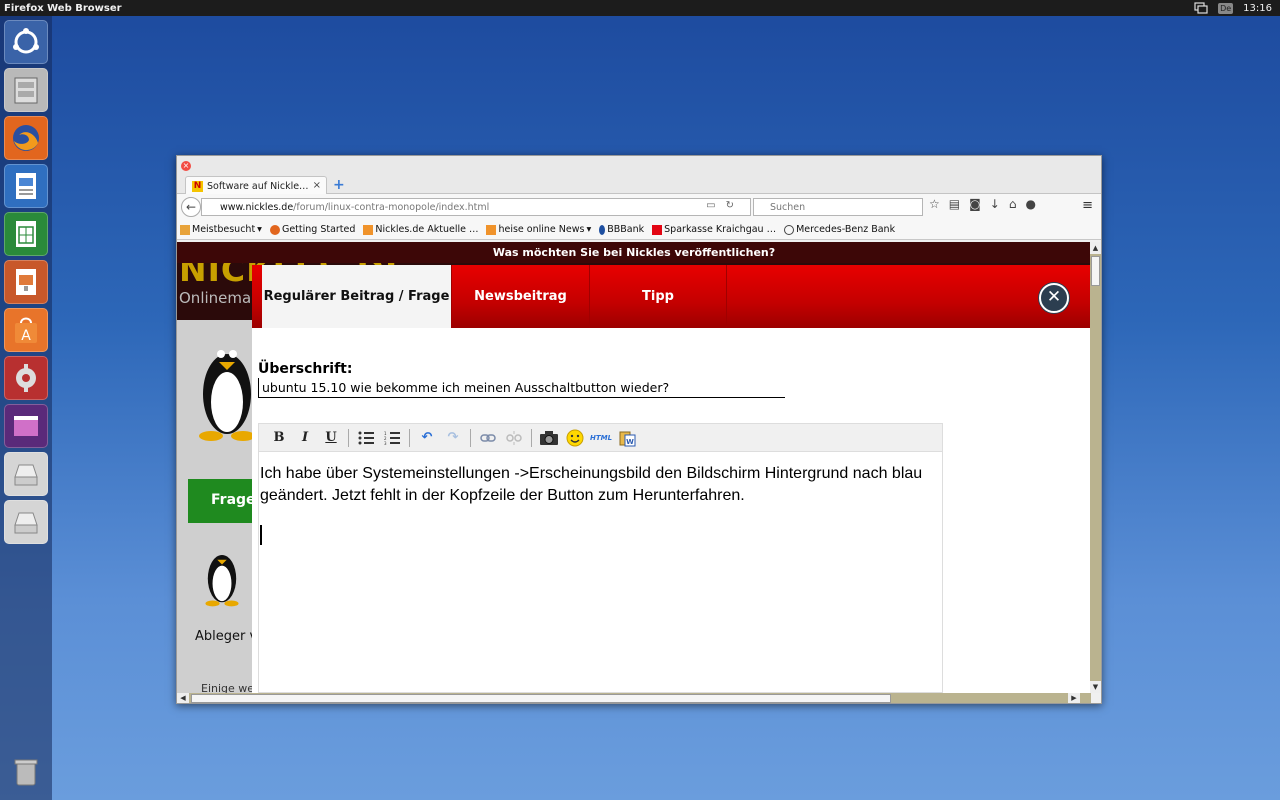 The width and height of the screenshot is (1280, 800). What do you see at coordinates (639, 184) in the screenshot?
I see `tab-bar: N Software auf Nickle… × +` at bounding box center [639, 184].